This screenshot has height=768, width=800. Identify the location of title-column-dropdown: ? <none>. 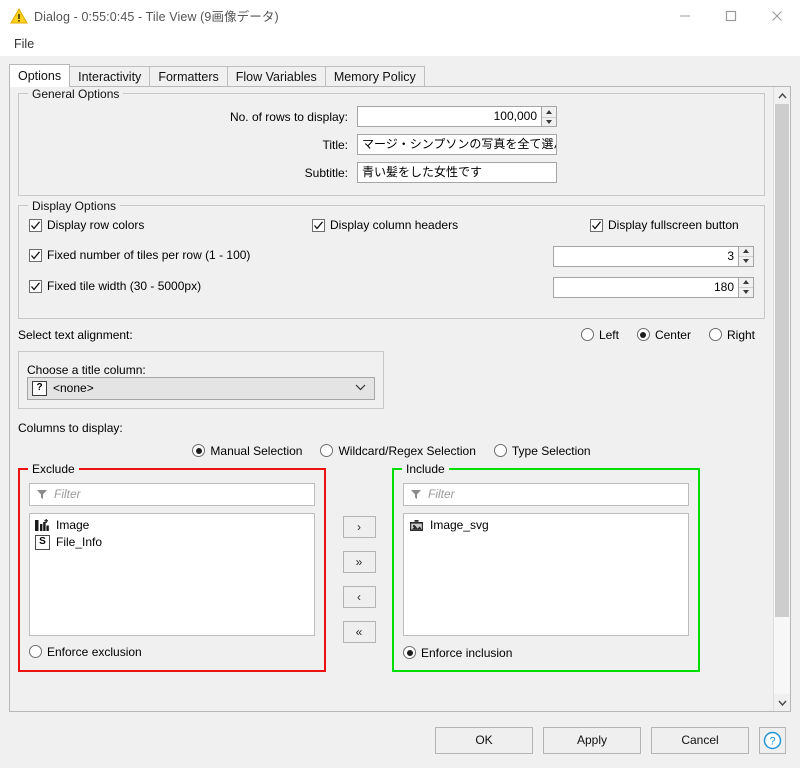
(201, 388).